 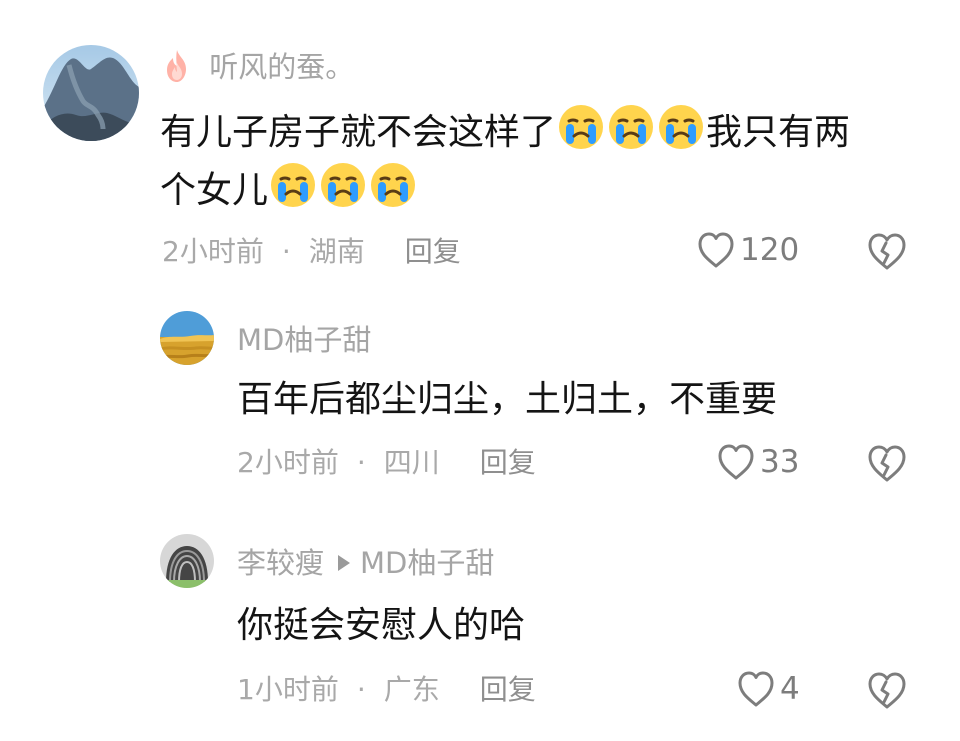 I want to click on comment-time: 1小时前, so click(x=288, y=689).